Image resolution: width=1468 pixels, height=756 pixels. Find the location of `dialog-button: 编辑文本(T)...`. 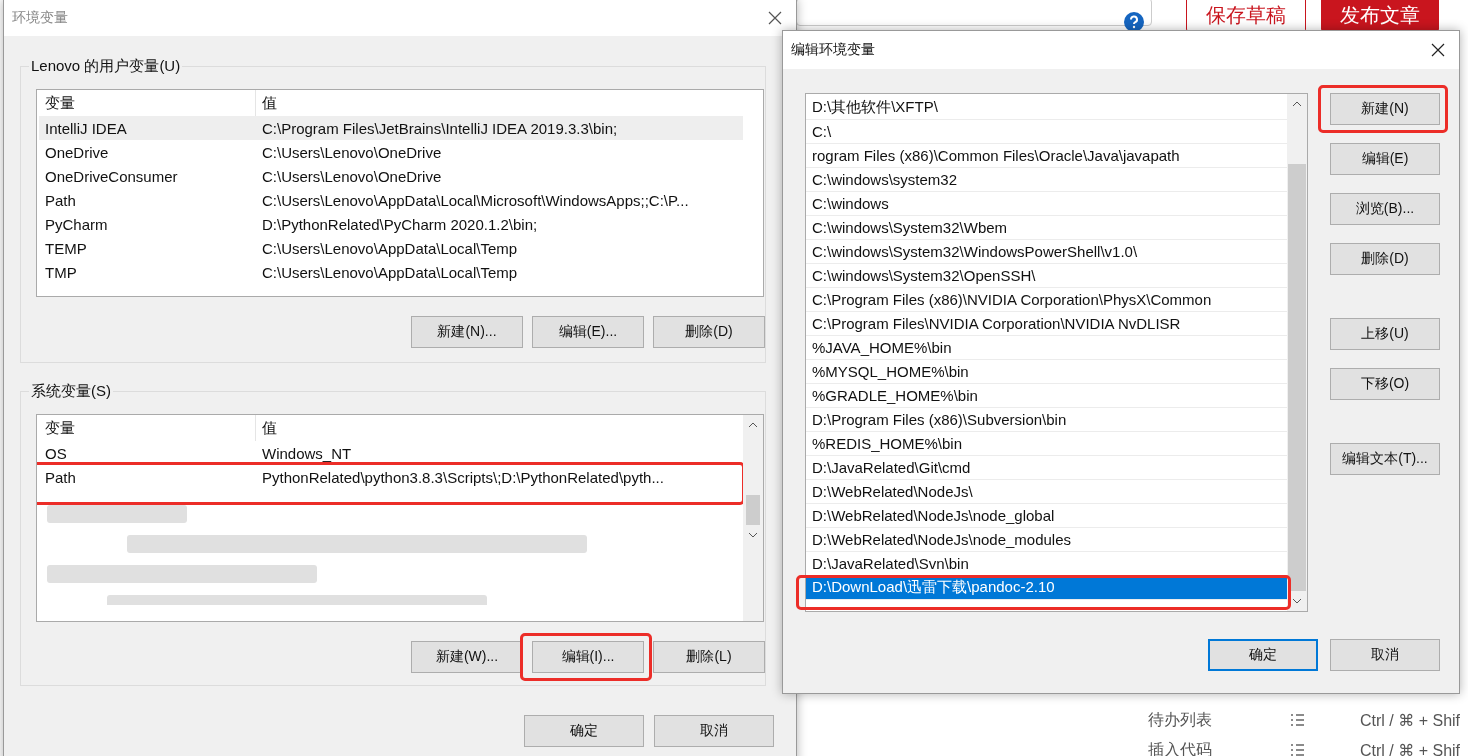

dialog-button: 编辑文本(T)... is located at coordinates (1385, 459).